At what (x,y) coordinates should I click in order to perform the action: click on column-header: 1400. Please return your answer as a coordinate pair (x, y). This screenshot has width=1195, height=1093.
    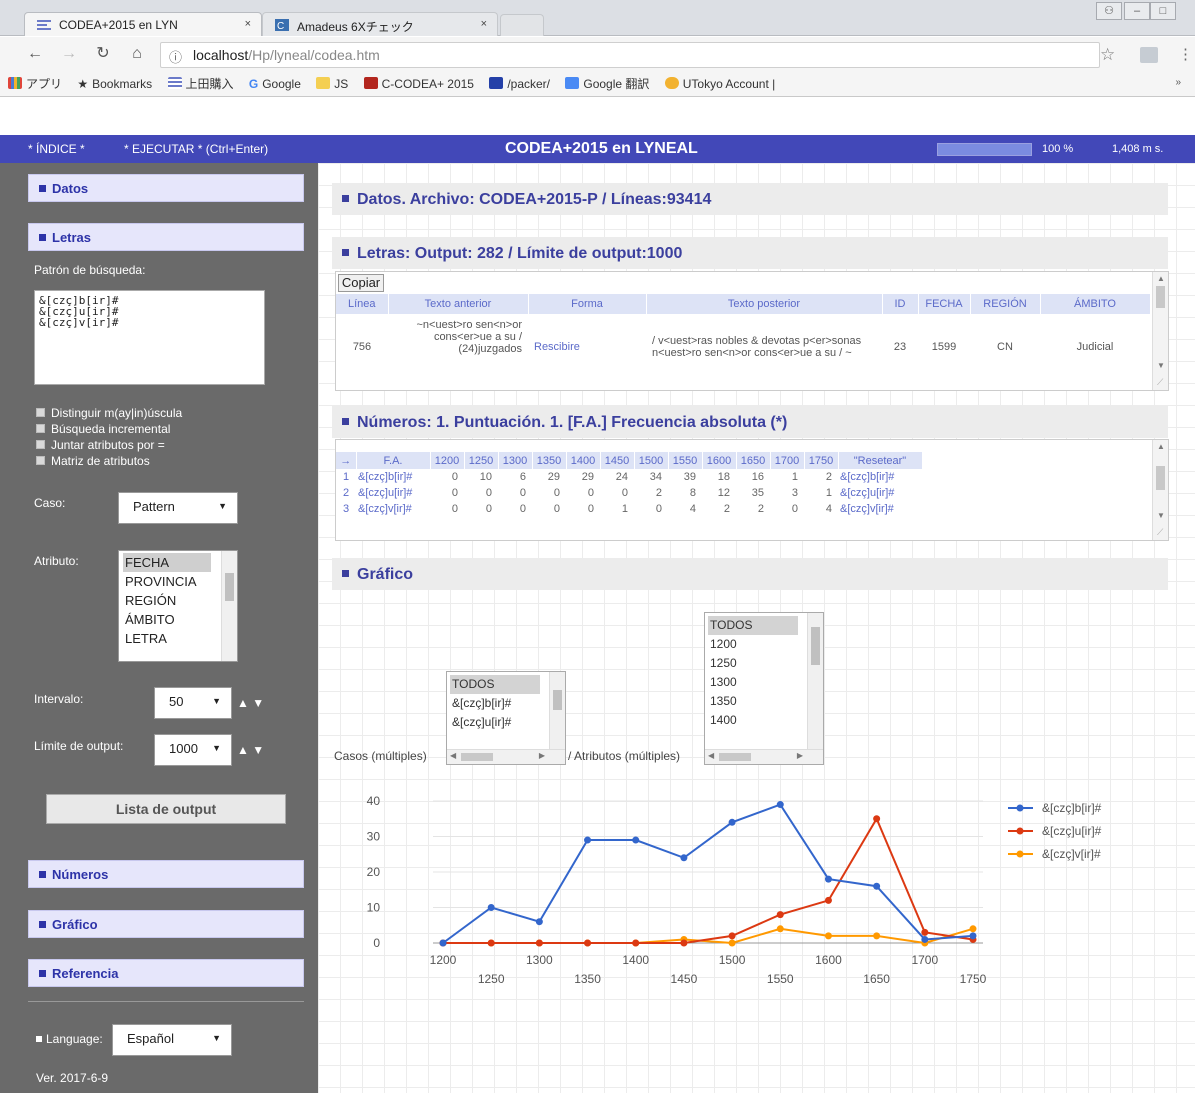
    Looking at the image, I should click on (583, 460).